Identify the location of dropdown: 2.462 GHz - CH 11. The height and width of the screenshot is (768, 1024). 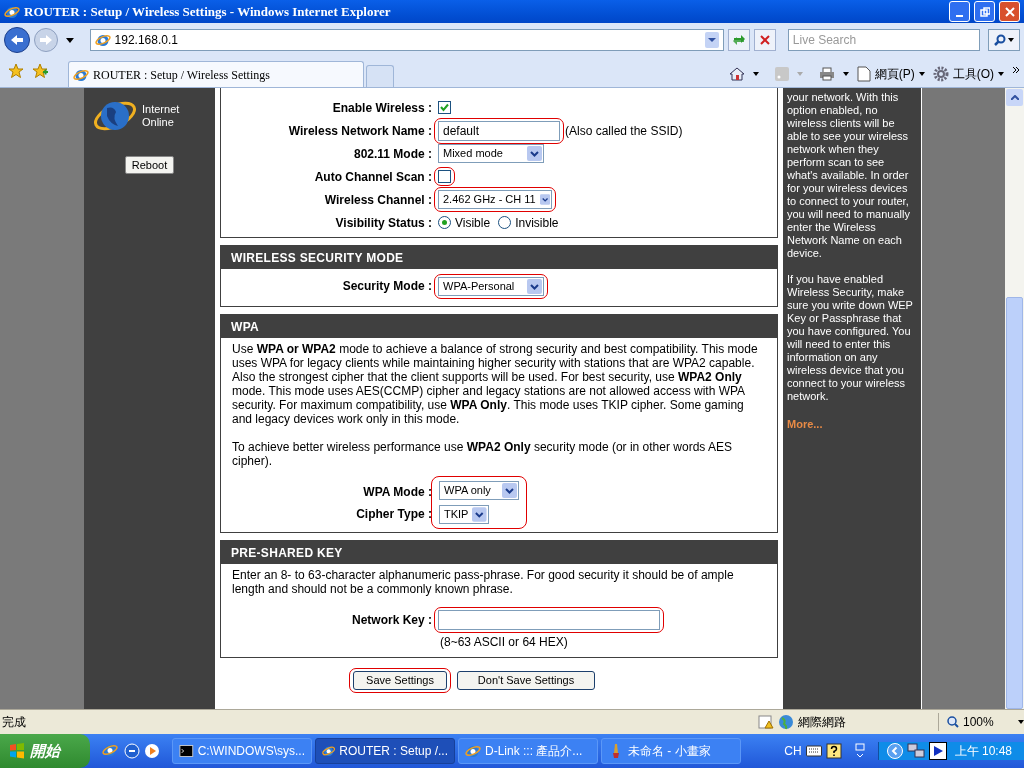
(495, 199).